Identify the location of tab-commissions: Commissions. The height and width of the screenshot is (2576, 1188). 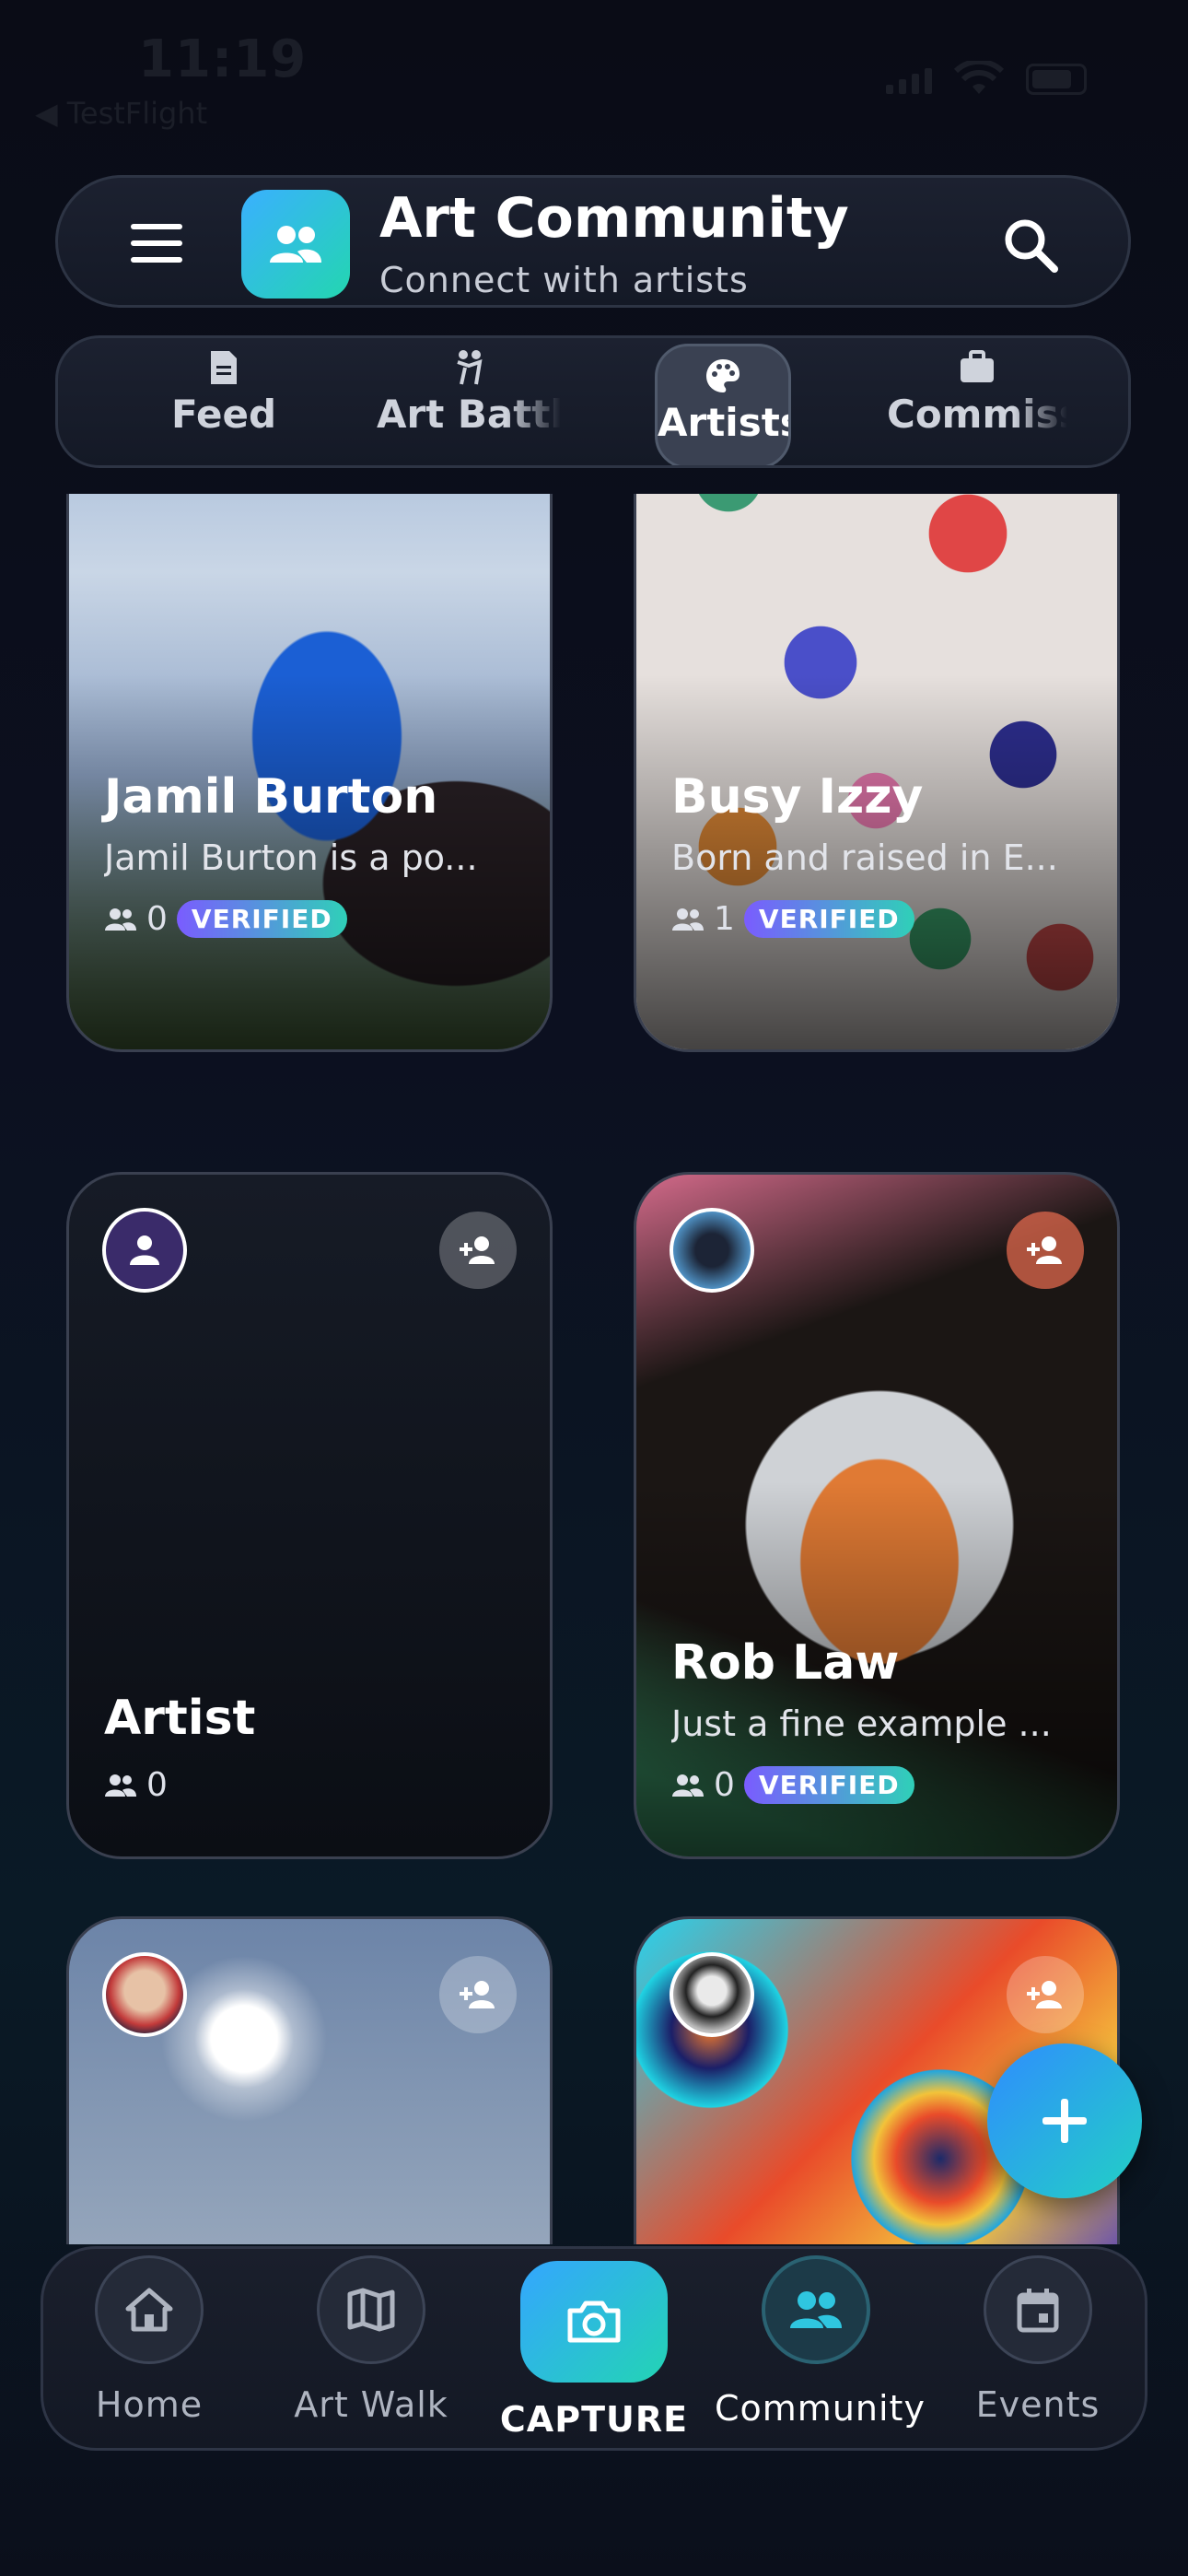
(977, 401).